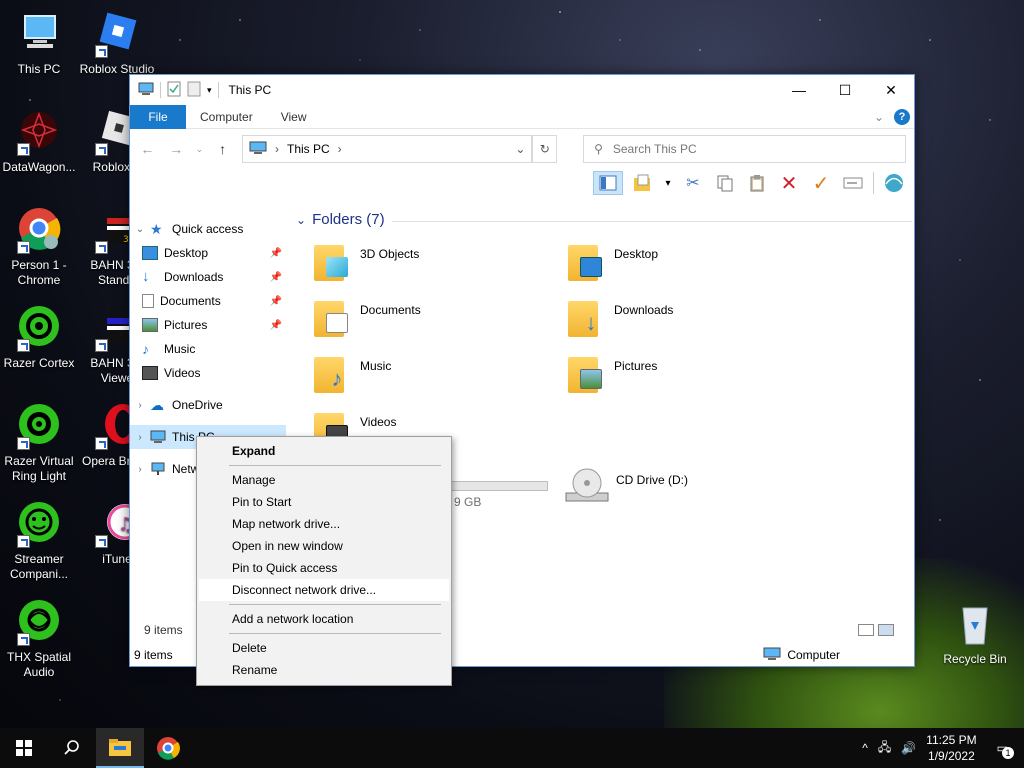 The height and width of the screenshot is (768, 1024). I want to click on desktop-icon-recycle-bin: Recycle Bin, so click(975, 633).